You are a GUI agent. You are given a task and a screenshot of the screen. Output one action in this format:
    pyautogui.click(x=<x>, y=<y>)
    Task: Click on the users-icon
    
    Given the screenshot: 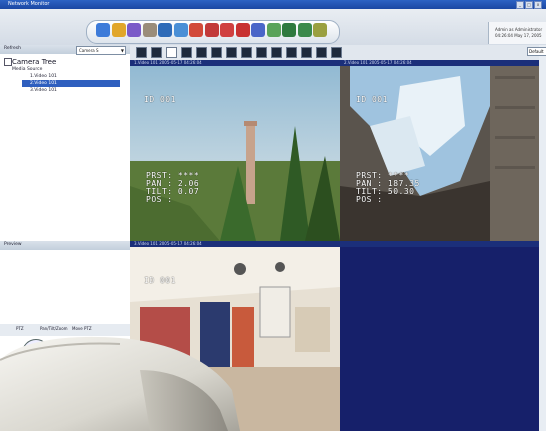 What is the action you would take?
    pyautogui.click(x=304, y=30)
    